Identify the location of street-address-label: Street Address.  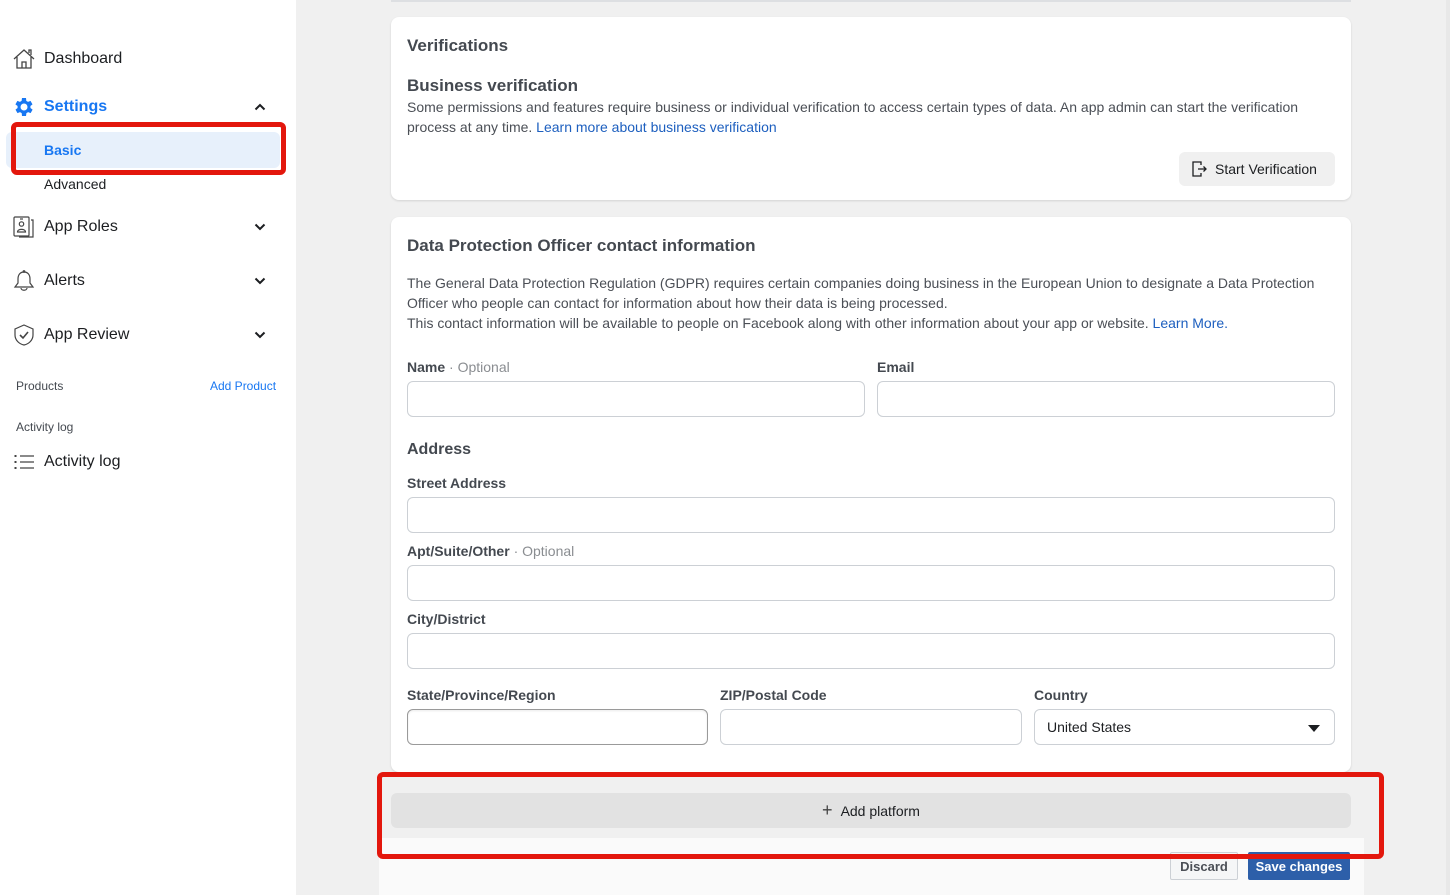
(457, 483).